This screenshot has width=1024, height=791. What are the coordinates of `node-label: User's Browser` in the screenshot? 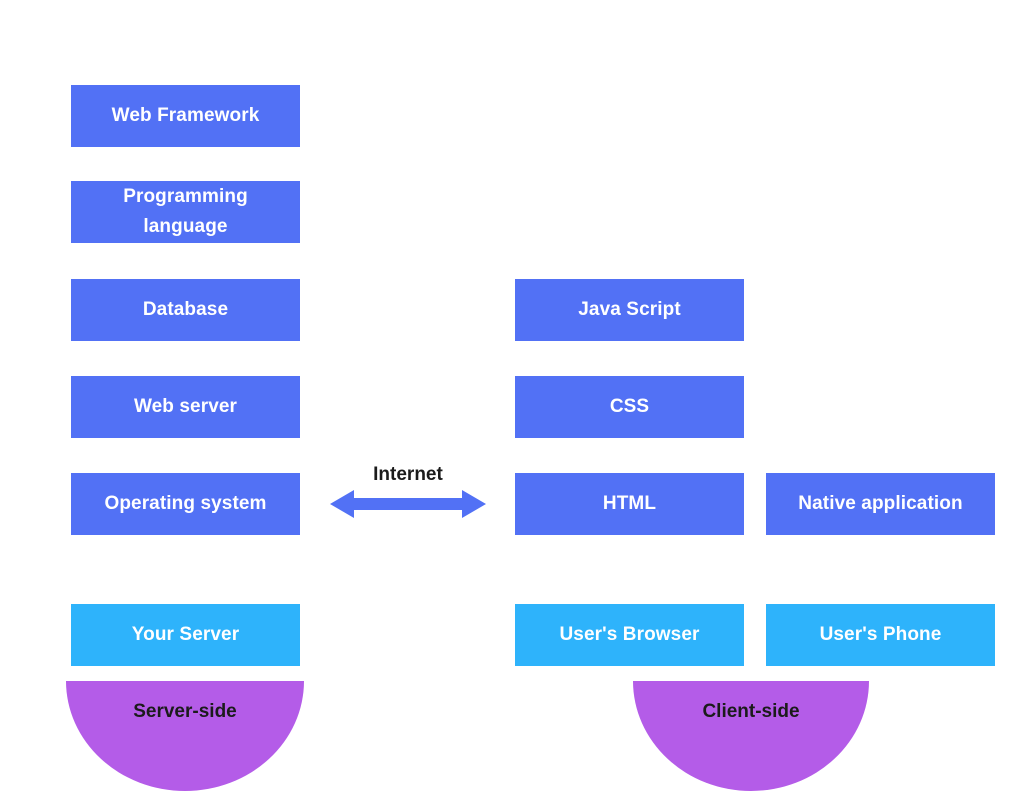 It's located at (629, 634).